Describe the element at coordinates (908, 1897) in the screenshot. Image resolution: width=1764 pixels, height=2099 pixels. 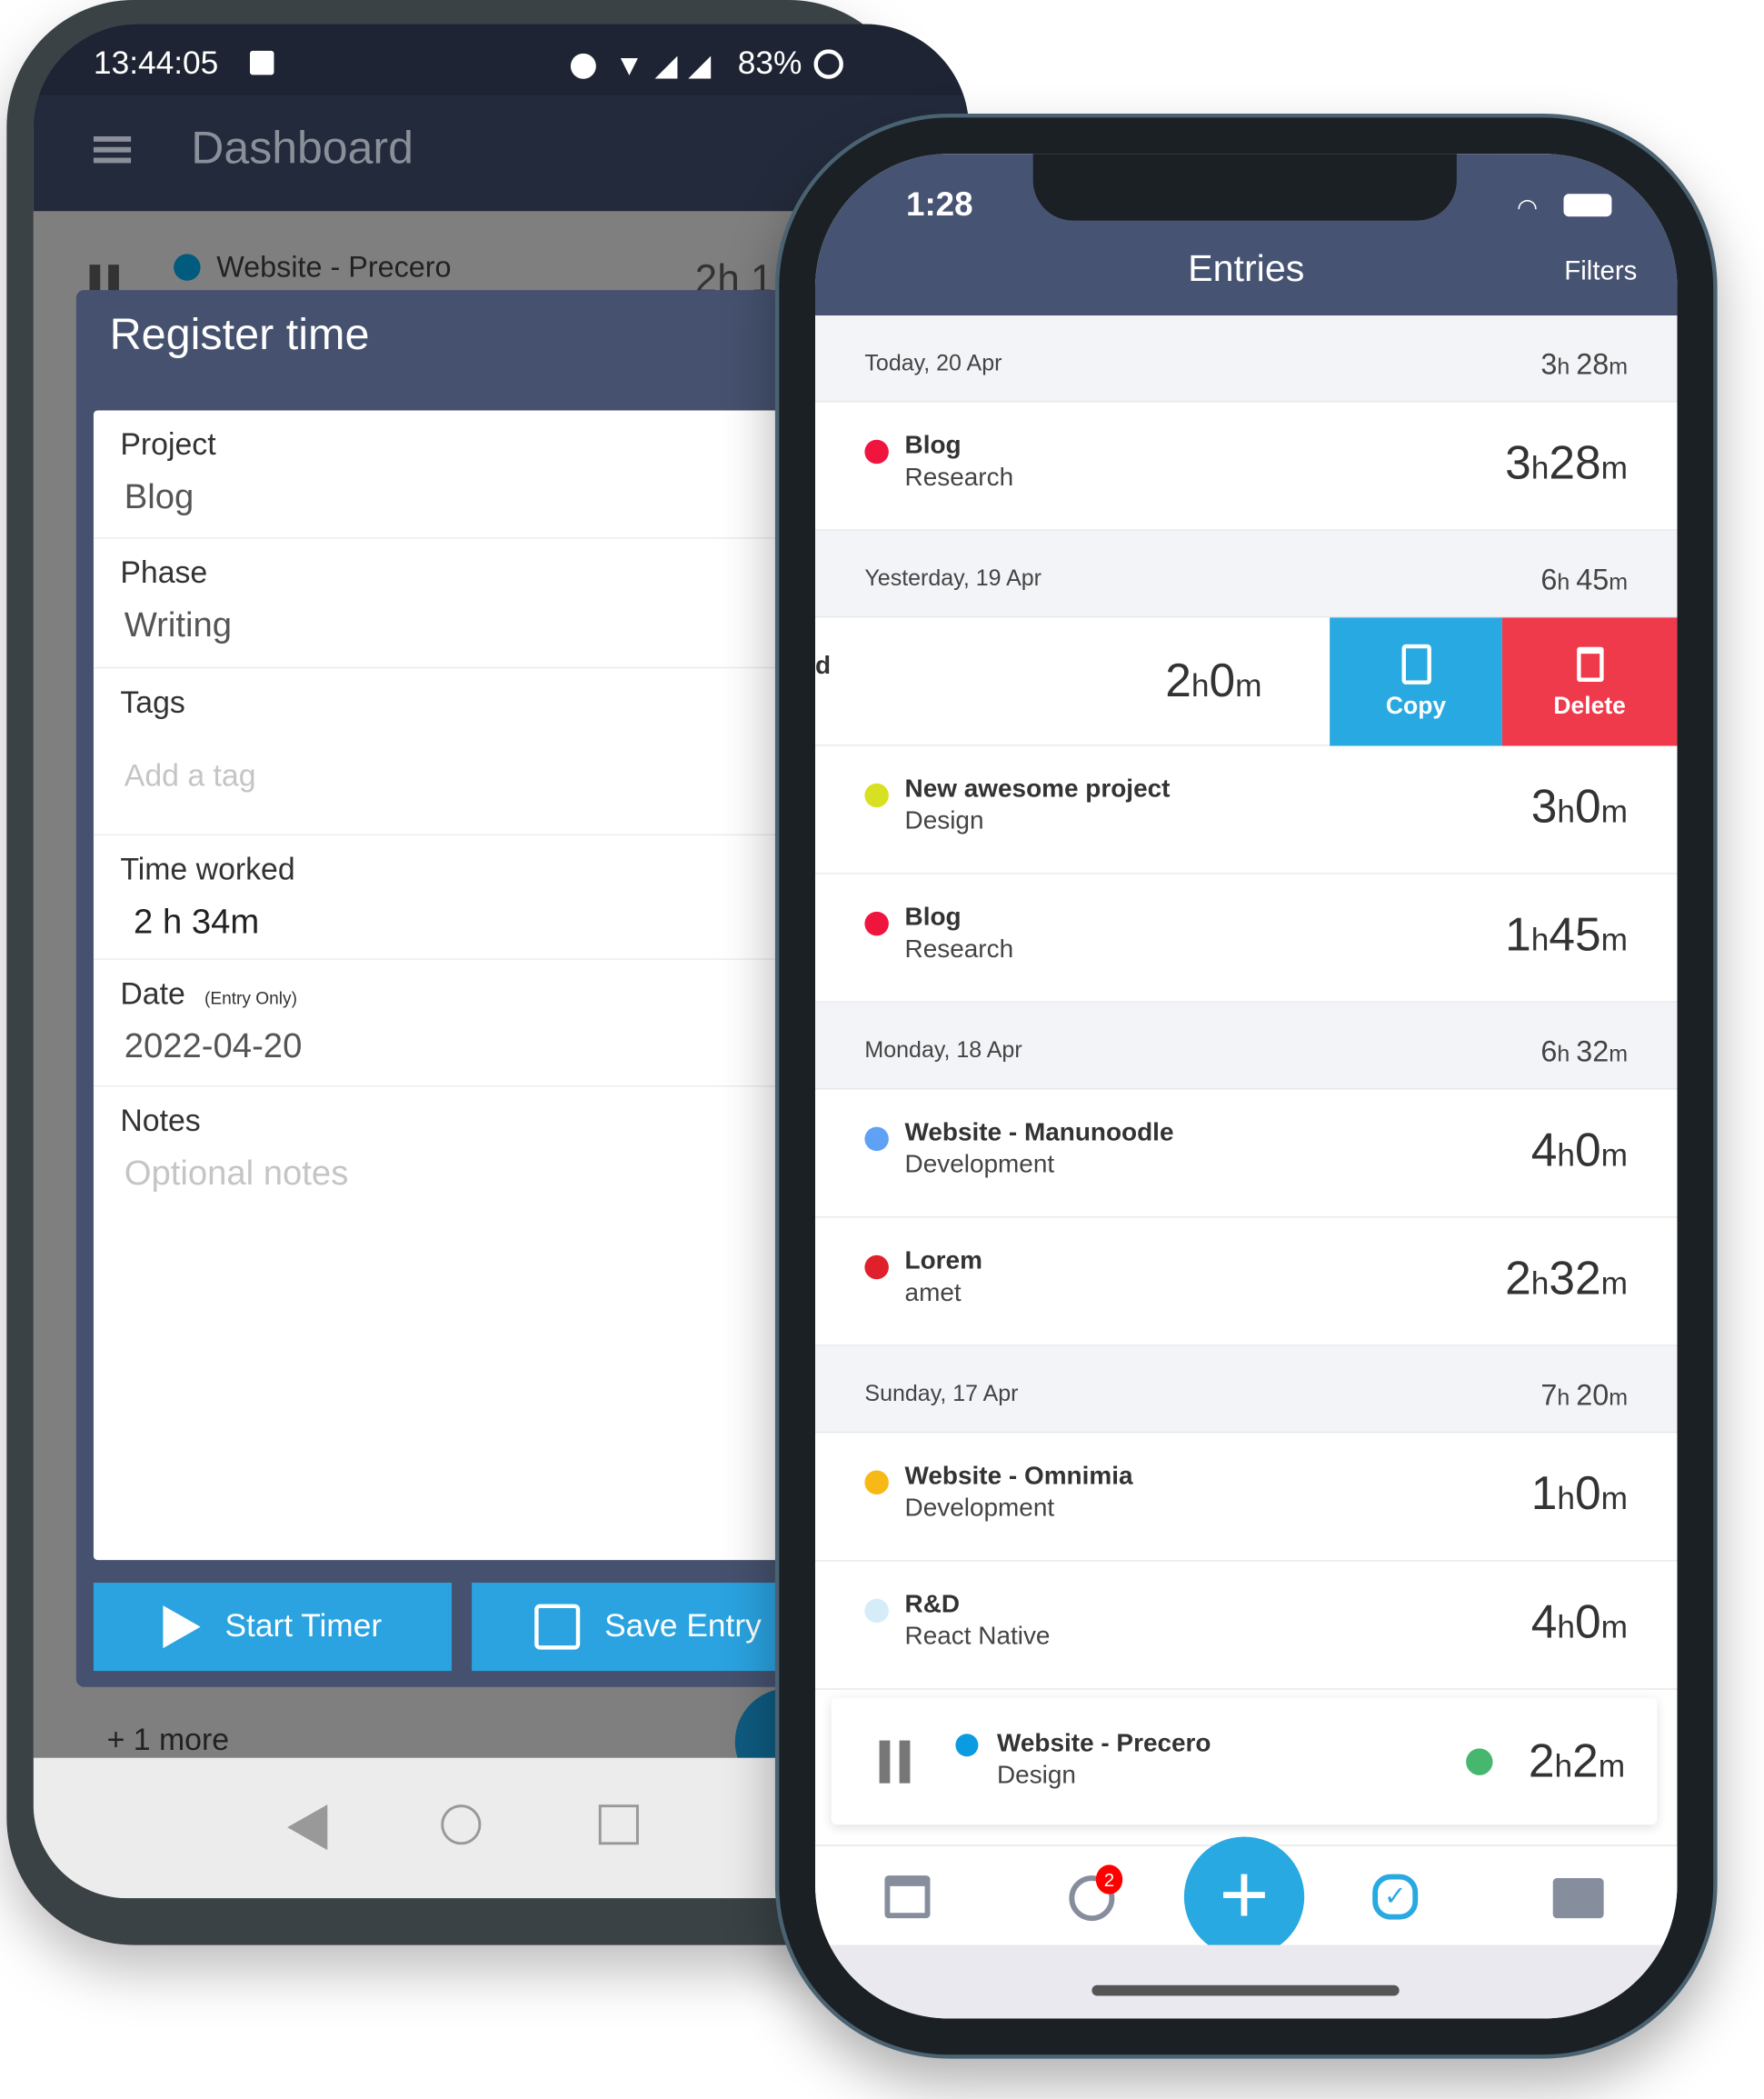
I see `calendar-icon` at that location.